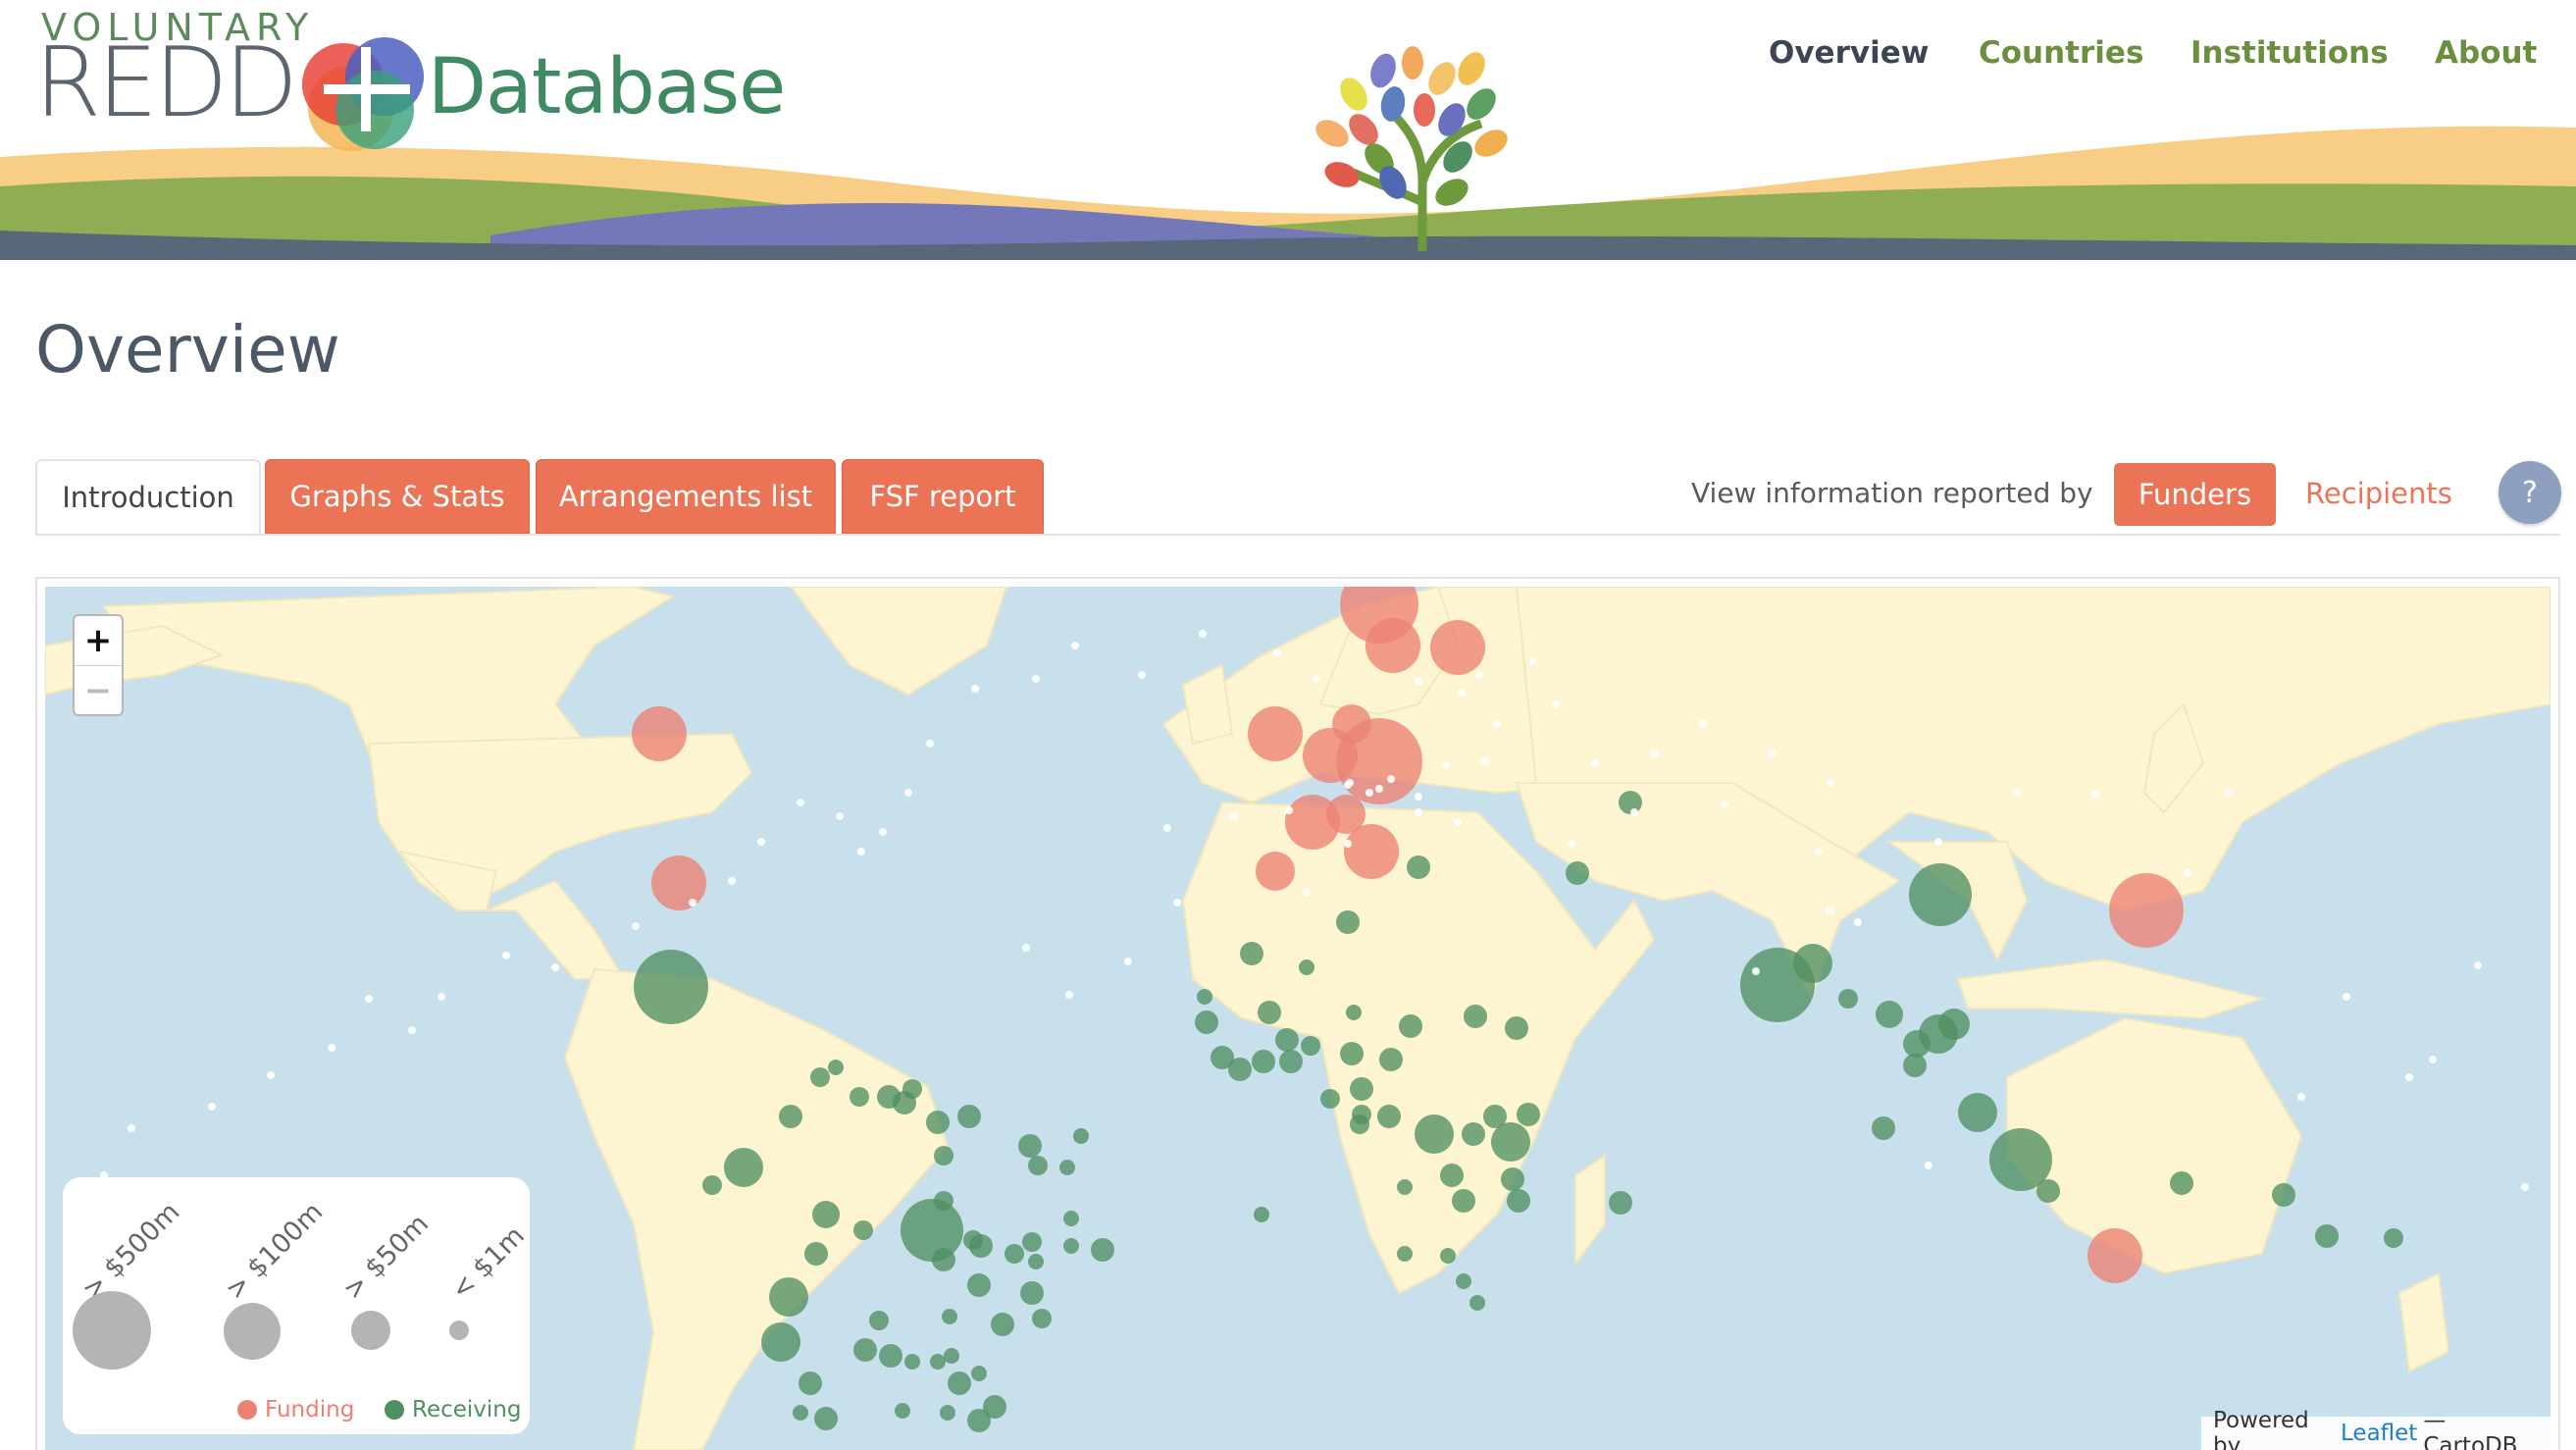 This screenshot has height=1450, width=2576. I want to click on nav-institutions: Institutions, so click(2289, 53).